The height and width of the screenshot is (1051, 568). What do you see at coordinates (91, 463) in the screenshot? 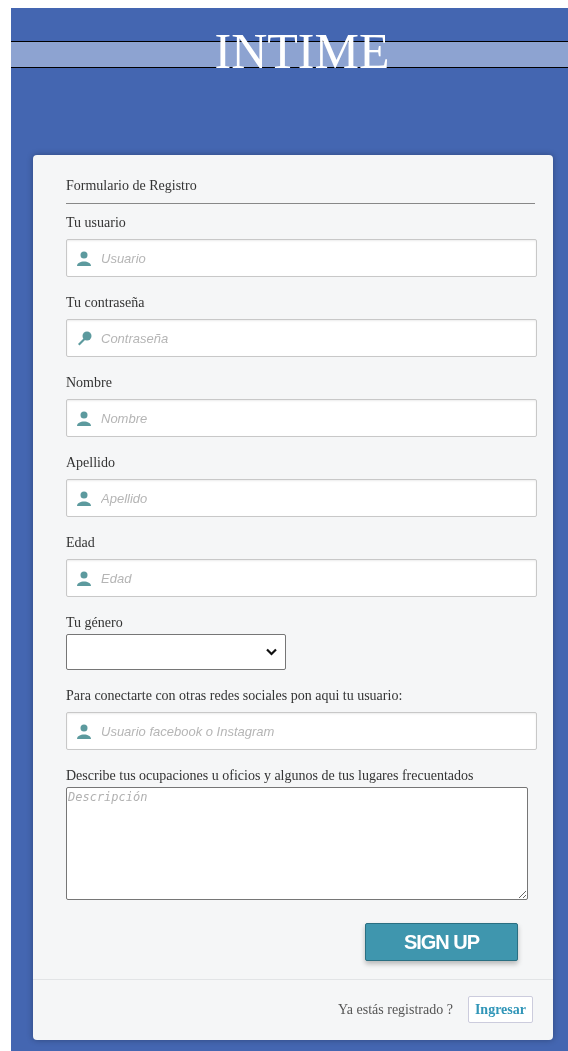
I see `field-label: Apellido` at bounding box center [91, 463].